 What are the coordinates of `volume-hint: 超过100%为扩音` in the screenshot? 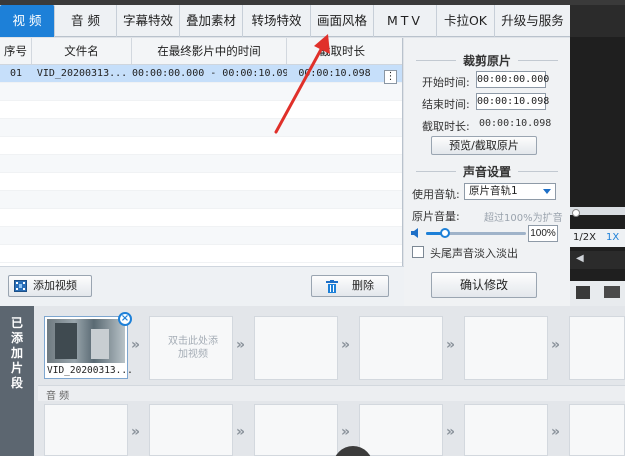 It's located at (523, 218).